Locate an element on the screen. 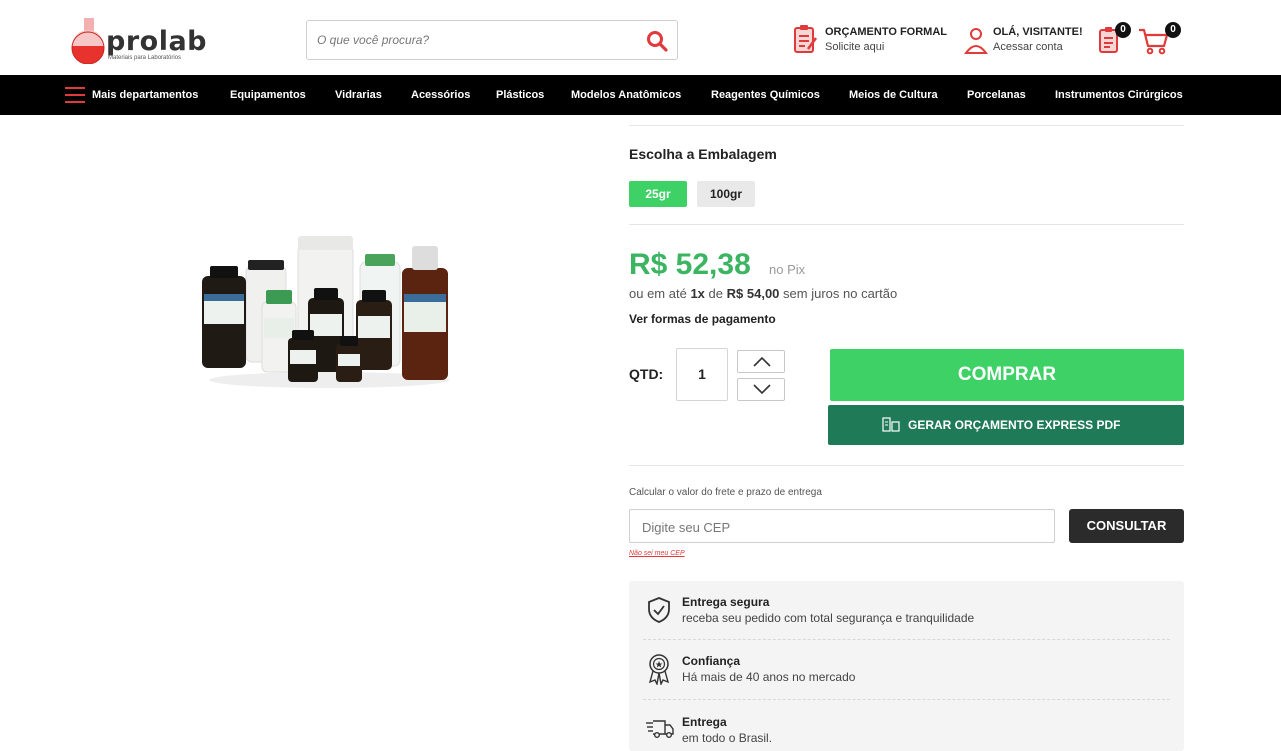 This screenshot has width=1281, height=751. nav-item-instrumentos-cirurgicos: Instrumentos Cirúrgicos is located at coordinates (1119, 95).